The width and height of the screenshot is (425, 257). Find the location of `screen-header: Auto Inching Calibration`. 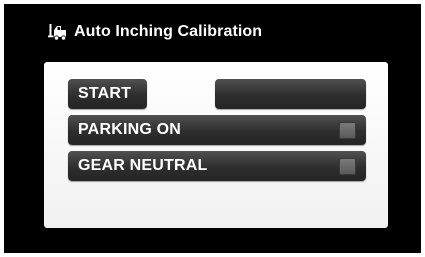

screen-header: Auto Inching Calibration is located at coordinates (155, 32).